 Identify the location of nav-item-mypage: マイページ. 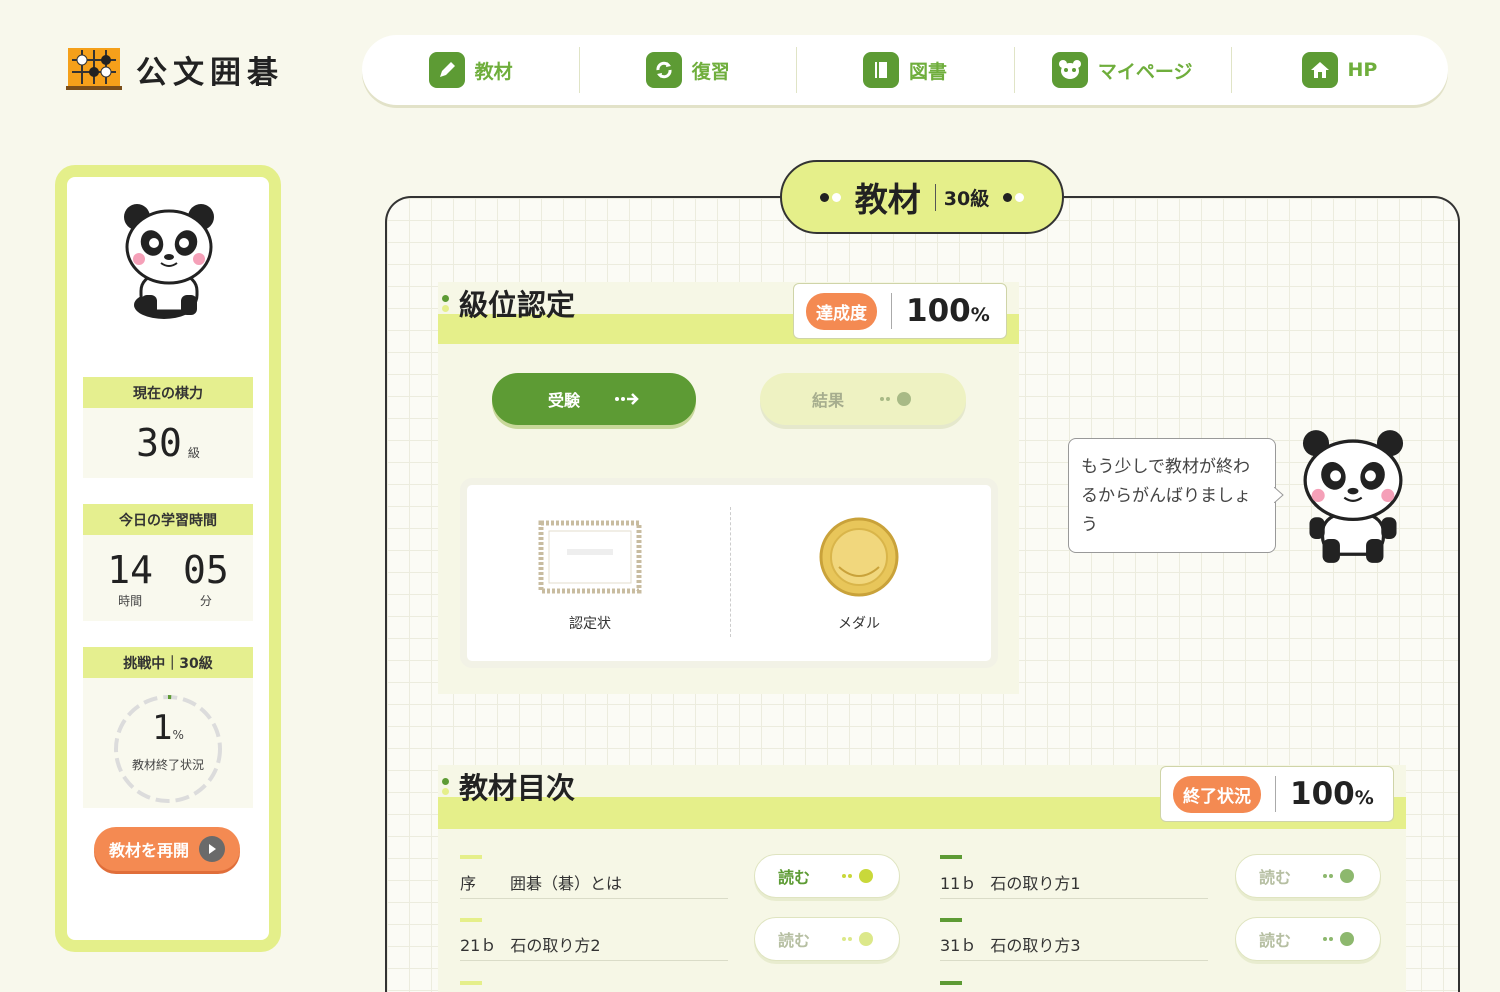
(1122, 70).